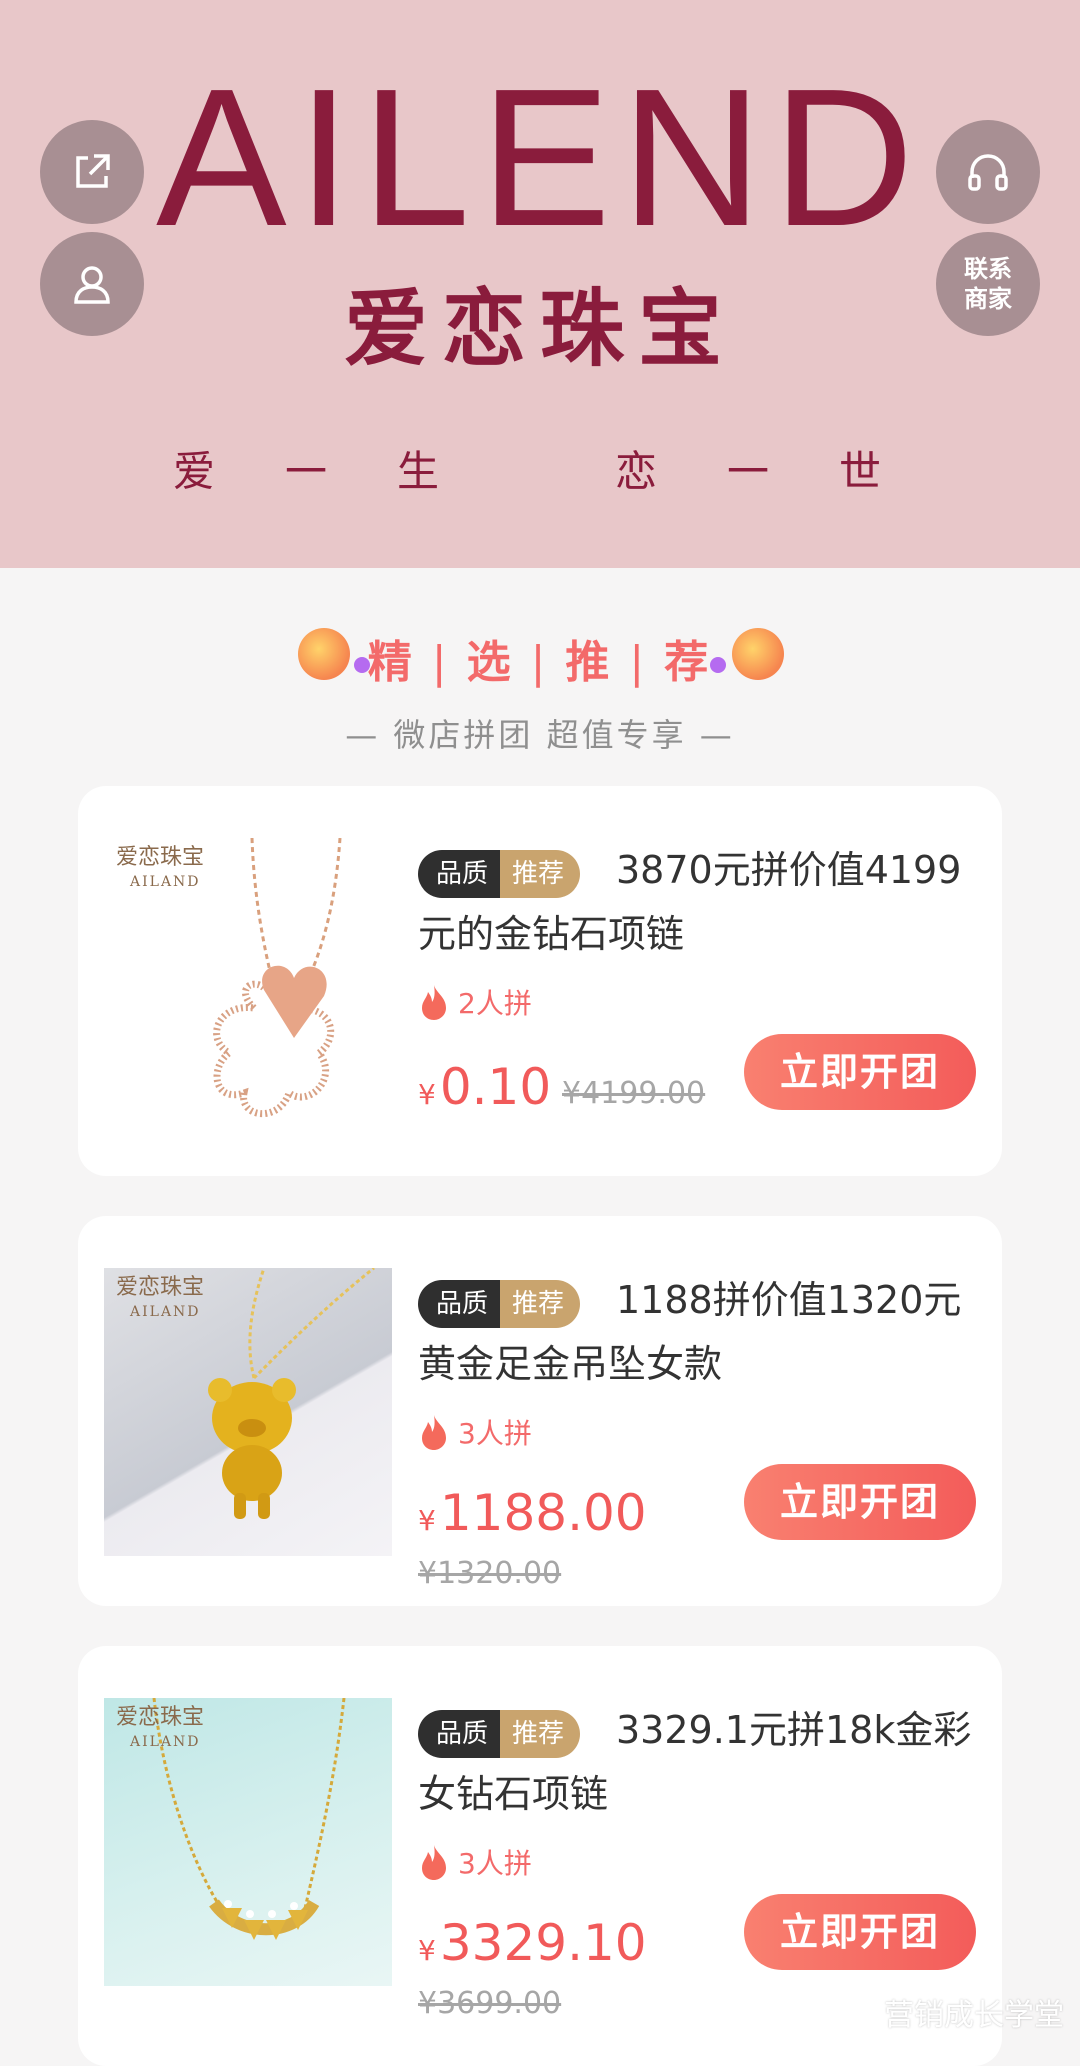 The width and height of the screenshot is (1080, 2066). What do you see at coordinates (688, 662) in the screenshot?
I see `section-title-char: 荐` at bounding box center [688, 662].